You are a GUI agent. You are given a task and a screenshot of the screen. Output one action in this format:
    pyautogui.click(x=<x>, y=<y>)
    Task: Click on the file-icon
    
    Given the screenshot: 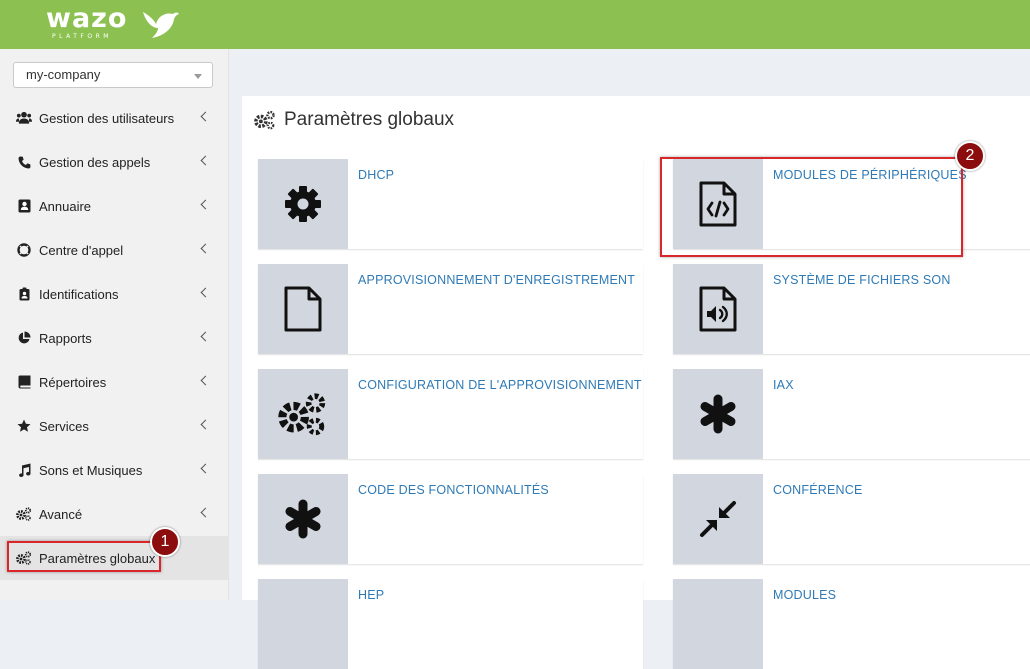 What is the action you would take?
    pyautogui.click(x=303, y=309)
    